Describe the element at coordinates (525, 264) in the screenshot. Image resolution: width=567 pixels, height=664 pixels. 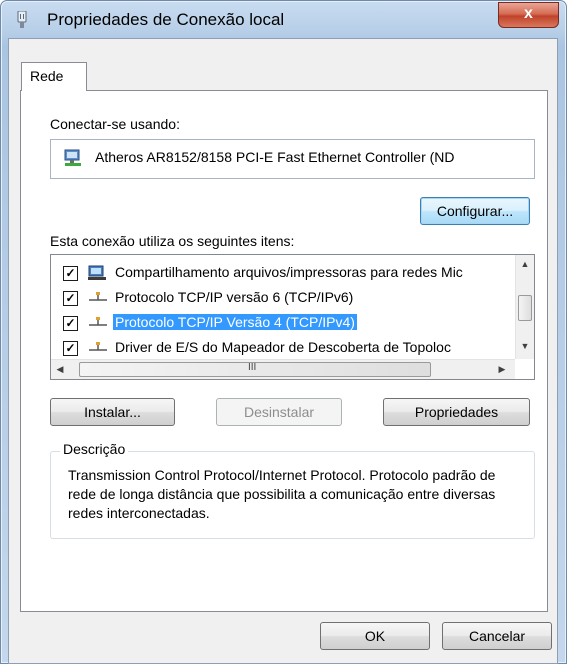
I see `scroll-up-icon: ▲` at that location.